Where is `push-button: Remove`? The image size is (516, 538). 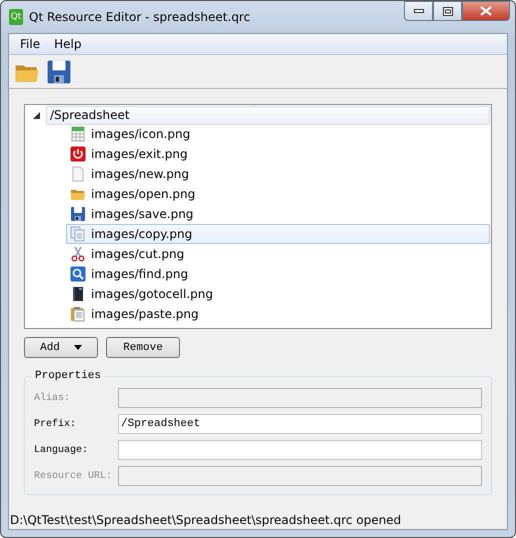 push-button: Remove is located at coordinates (143, 347).